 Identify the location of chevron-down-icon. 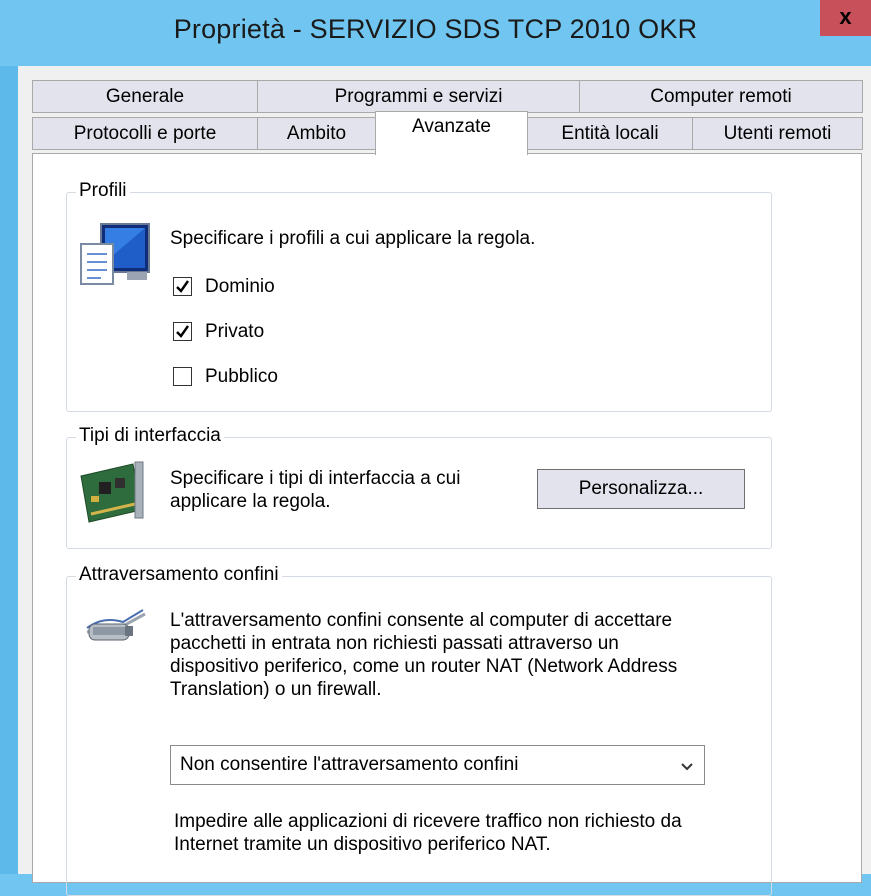
(687, 769).